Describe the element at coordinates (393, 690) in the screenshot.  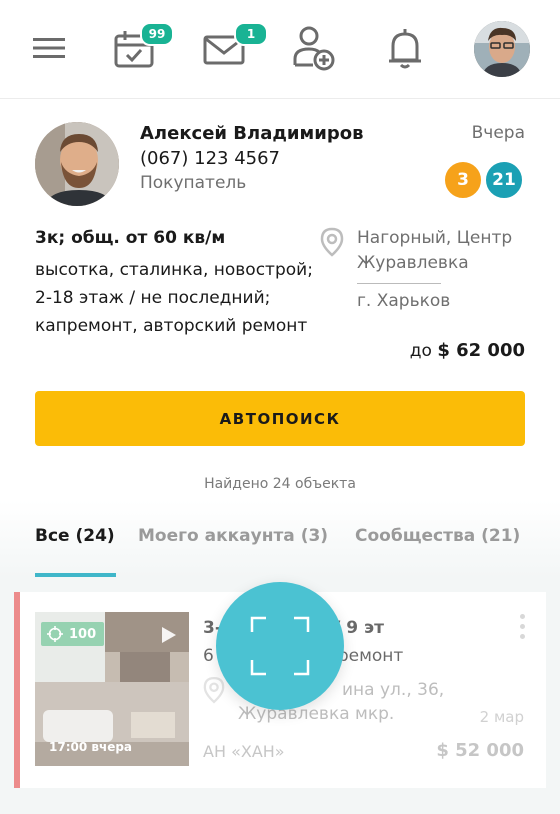
I see `listing-address-street-visible: ина ул., 36,` at that location.